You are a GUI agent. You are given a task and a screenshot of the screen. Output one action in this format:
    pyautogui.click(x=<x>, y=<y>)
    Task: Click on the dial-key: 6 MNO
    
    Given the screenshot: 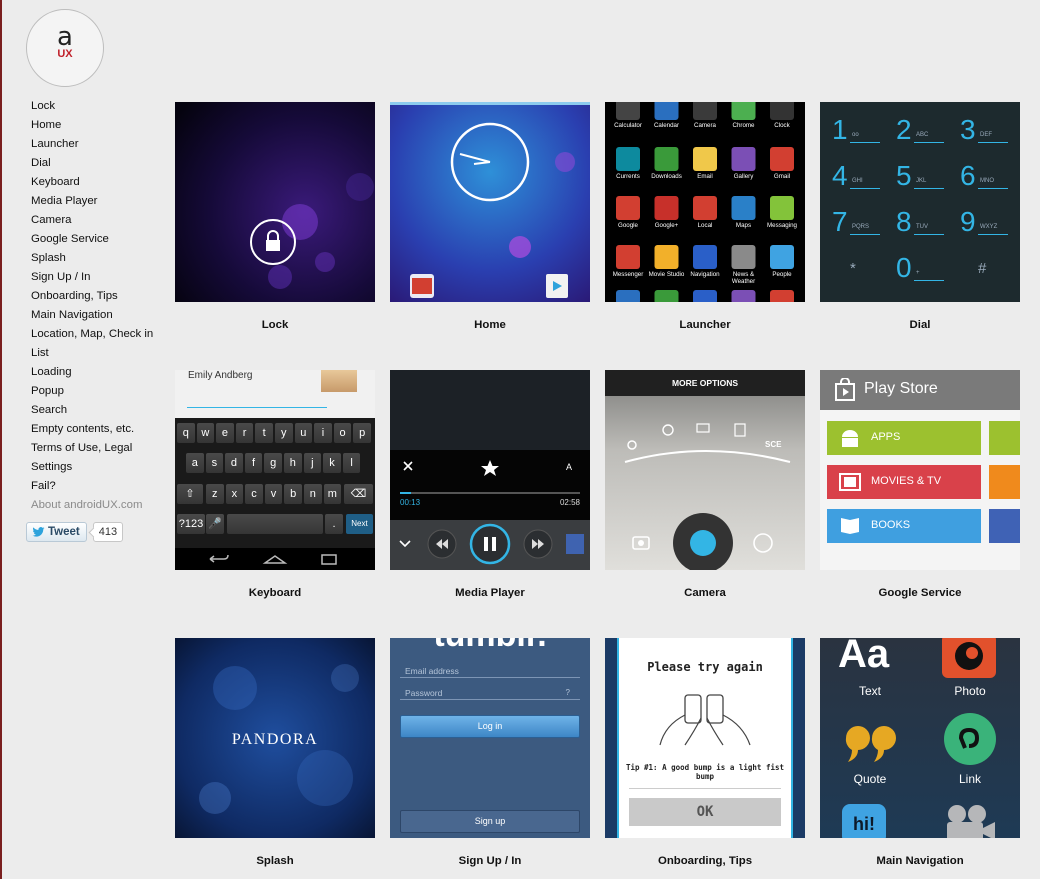 What is the action you would take?
    pyautogui.click(x=986, y=178)
    